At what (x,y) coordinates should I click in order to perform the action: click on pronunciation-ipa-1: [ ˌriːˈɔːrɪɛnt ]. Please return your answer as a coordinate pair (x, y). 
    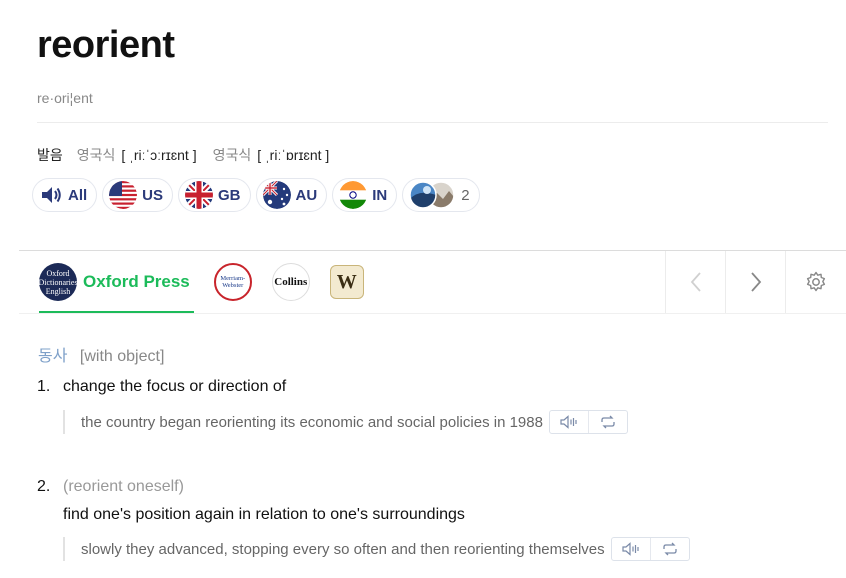
    Looking at the image, I should click on (159, 155).